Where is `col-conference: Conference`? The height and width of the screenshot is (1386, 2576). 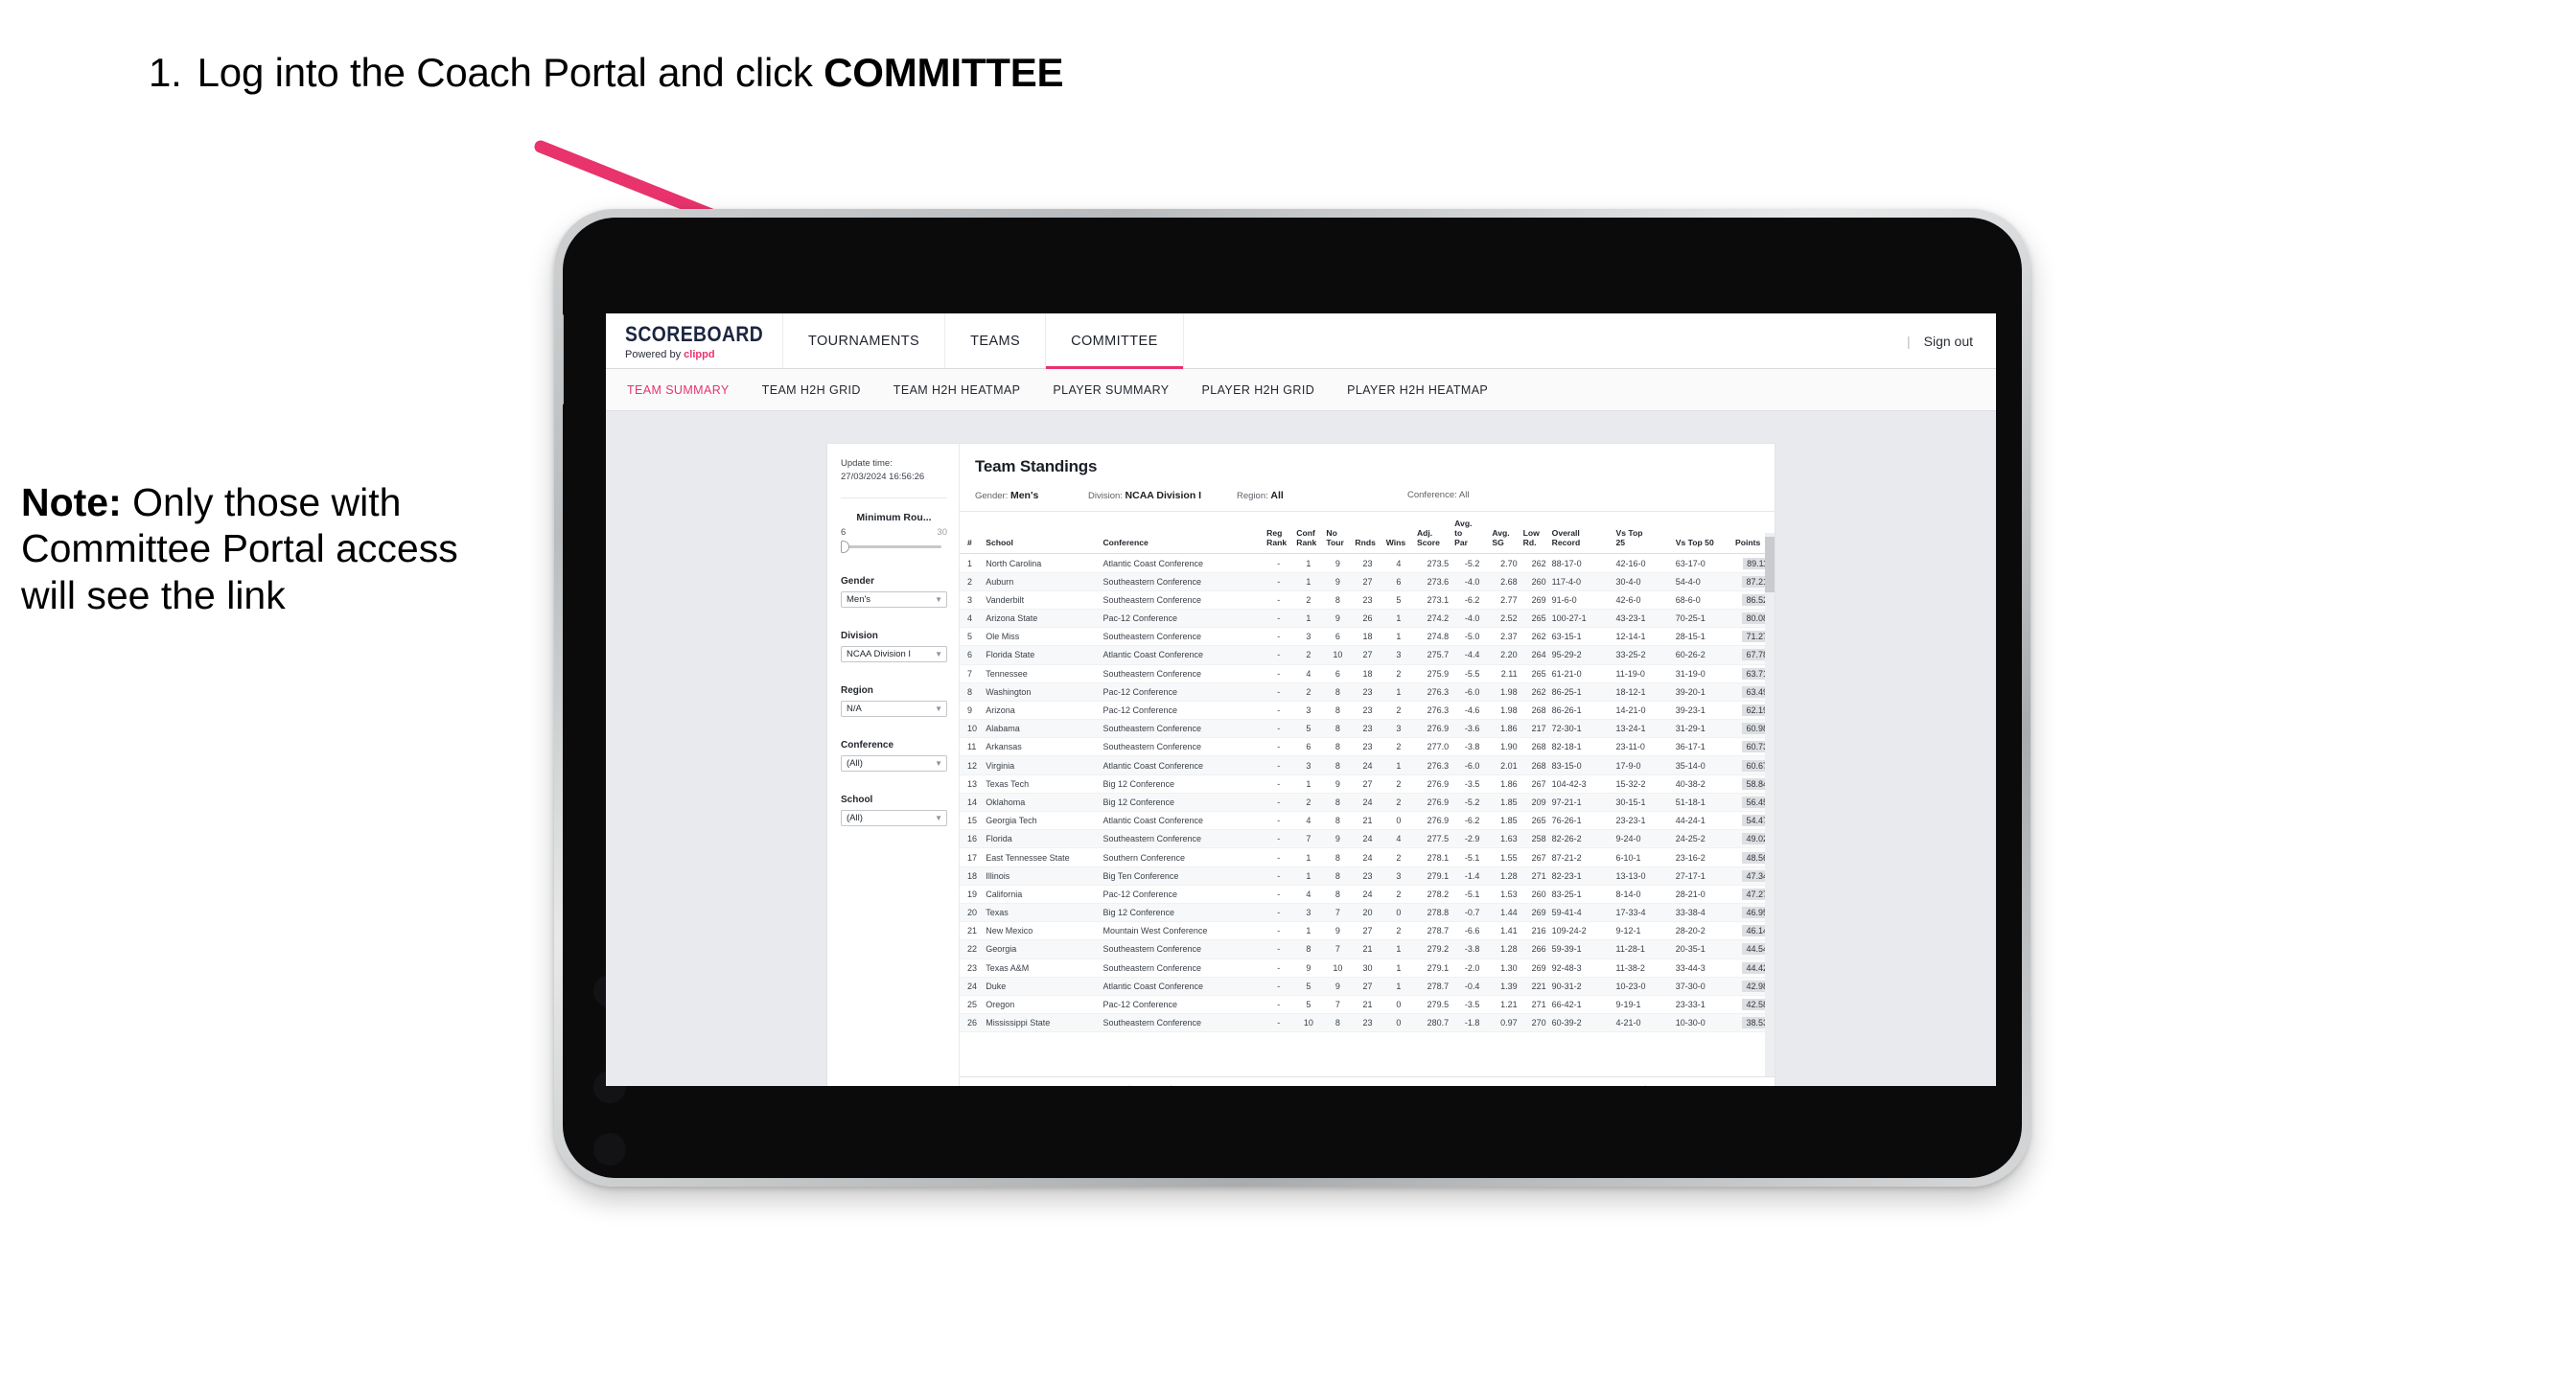 col-conference: Conference is located at coordinates (1183, 534).